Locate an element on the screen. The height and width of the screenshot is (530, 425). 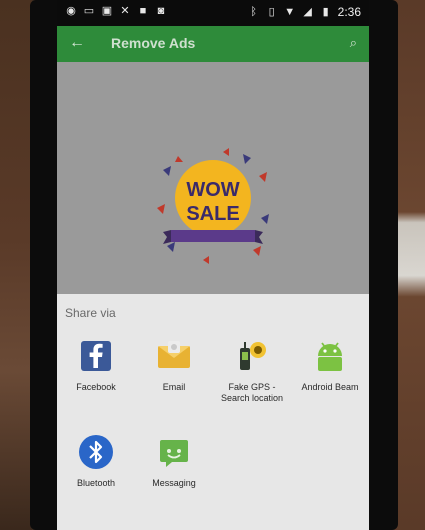
messaging-icon is located at coordinates (174, 452).